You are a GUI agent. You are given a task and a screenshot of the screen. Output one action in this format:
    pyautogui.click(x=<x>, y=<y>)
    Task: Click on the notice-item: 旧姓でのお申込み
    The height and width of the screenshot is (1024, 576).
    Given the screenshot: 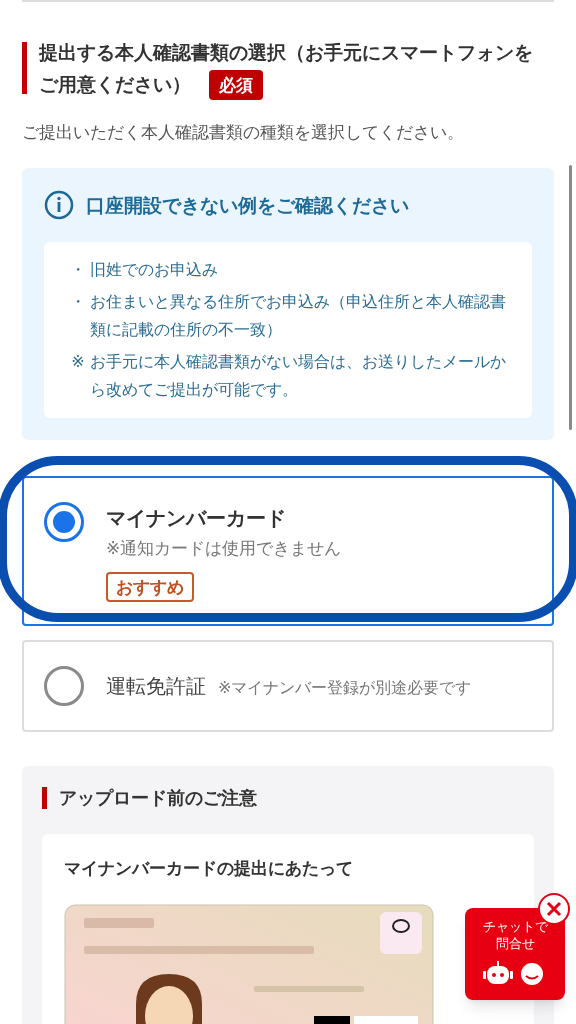 What is the action you would take?
    pyautogui.click(x=154, y=270)
    